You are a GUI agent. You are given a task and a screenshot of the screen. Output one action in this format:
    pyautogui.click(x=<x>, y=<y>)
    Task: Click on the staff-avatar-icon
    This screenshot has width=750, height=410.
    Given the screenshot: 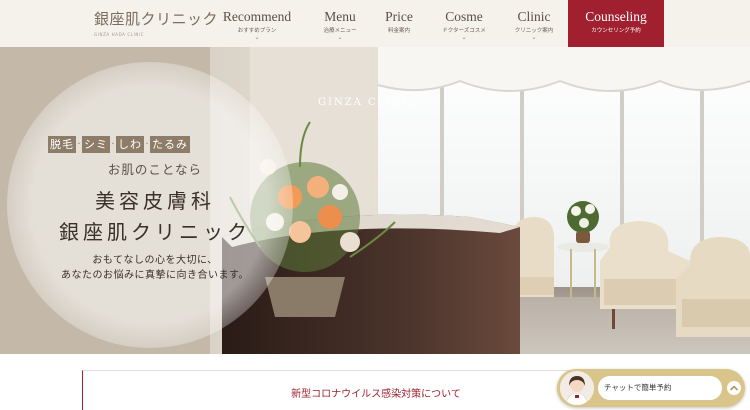 What is the action you would take?
    pyautogui.click(x=577, y=388)
    